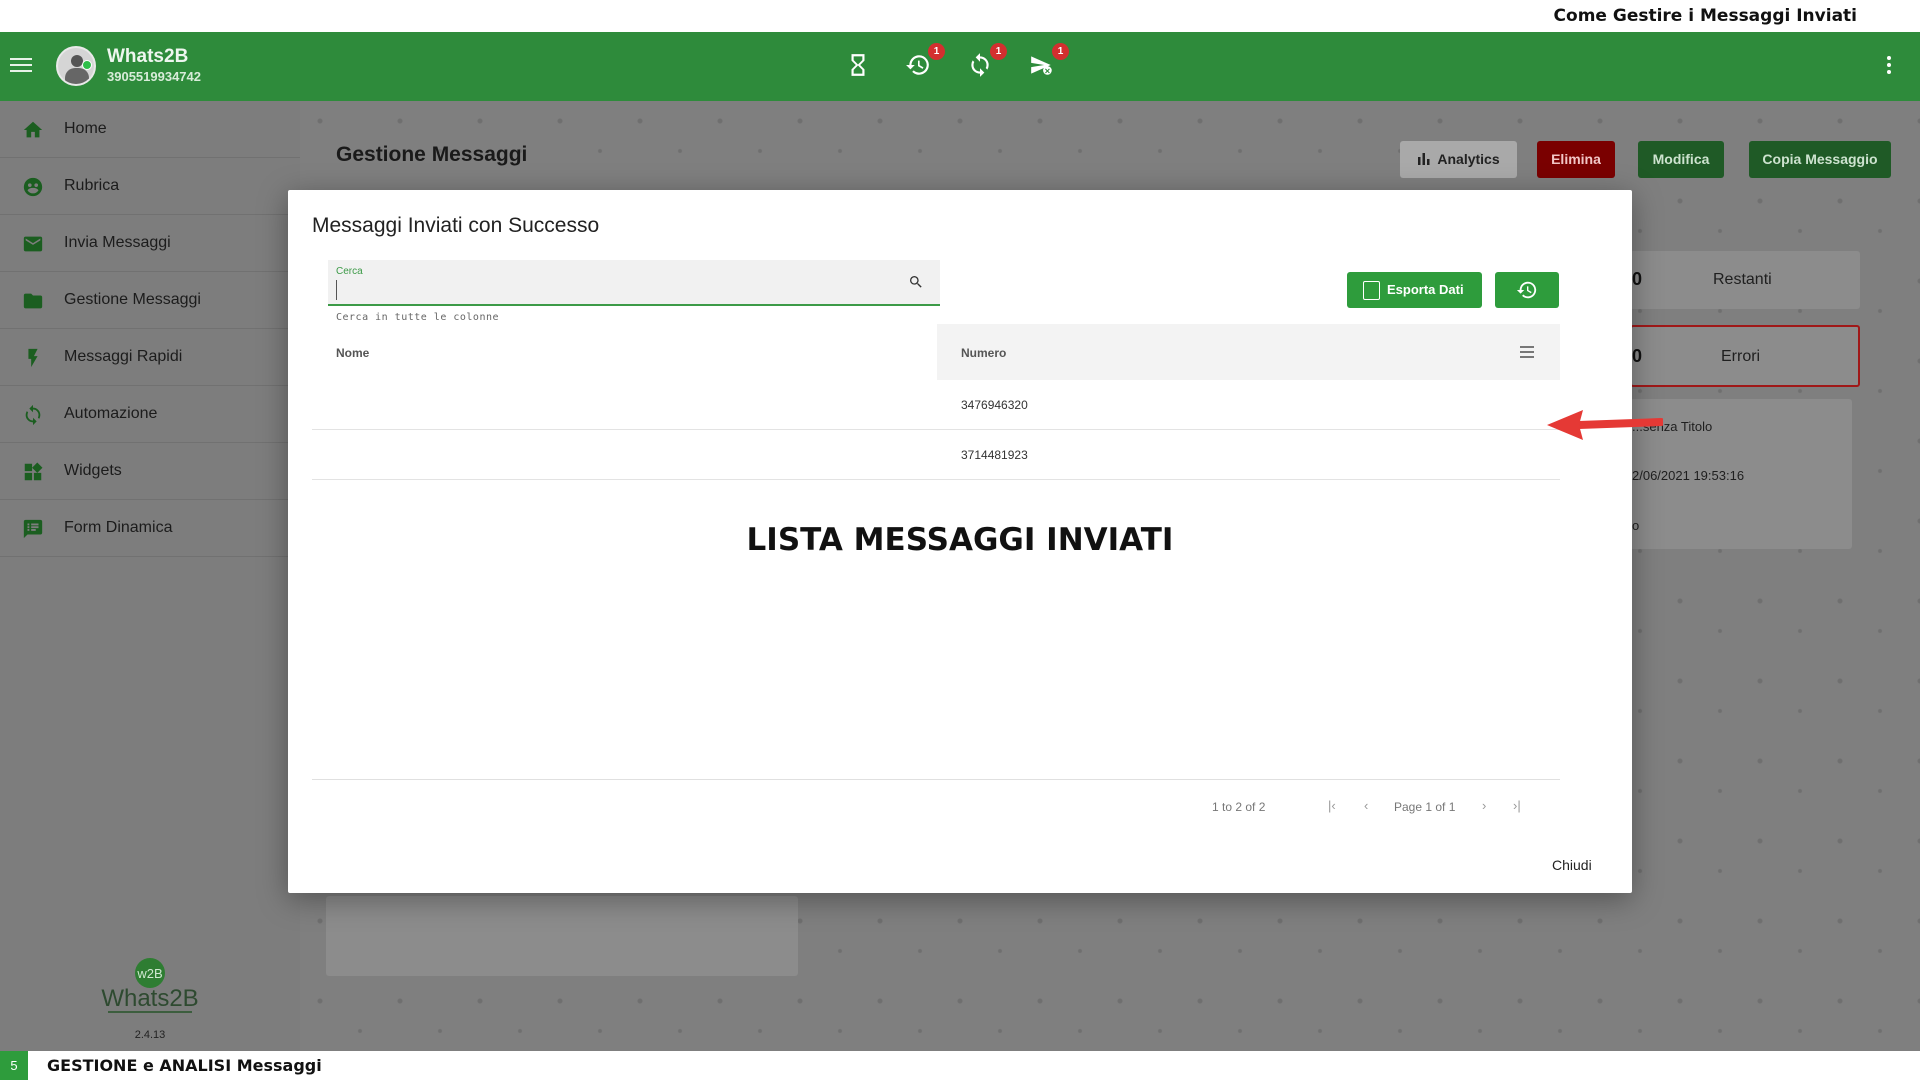  What do you see at coordinates (111, 413) in the screenshot?
I see `sidebar-item-label: Automazione` at bounding box center [111, 413].